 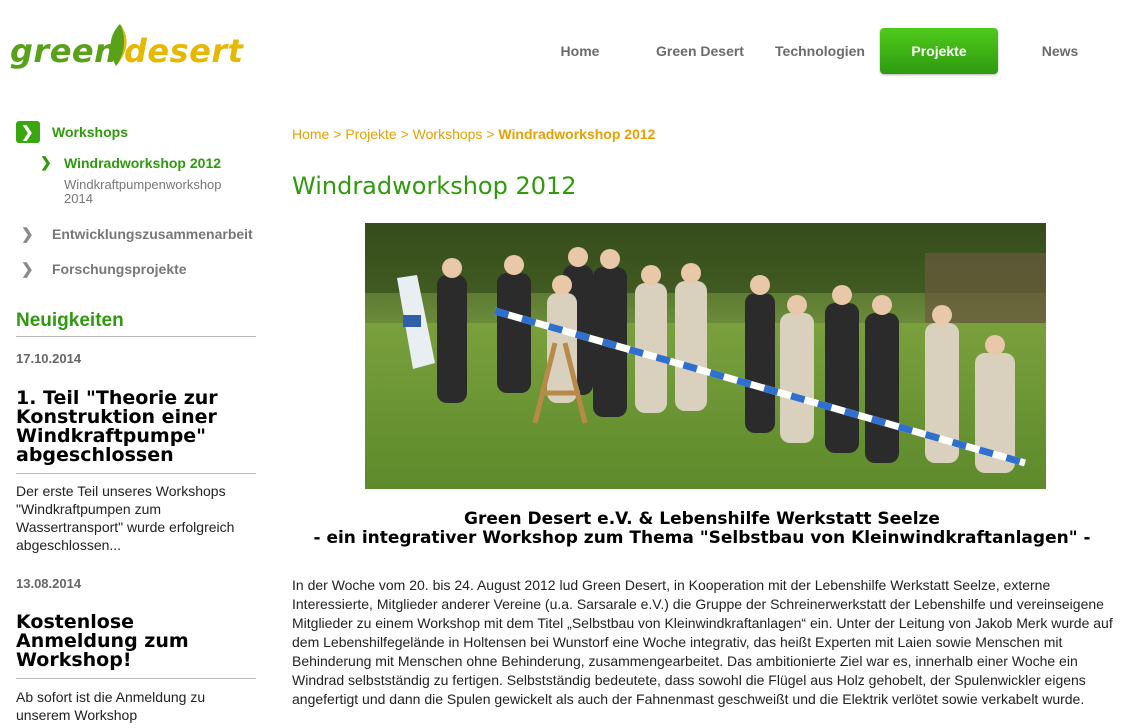 What do you see at coordinates (448, 134) in the screenshot?
I see `breadcrumb-workshops: Workshops` at bounding box center [448, 134].